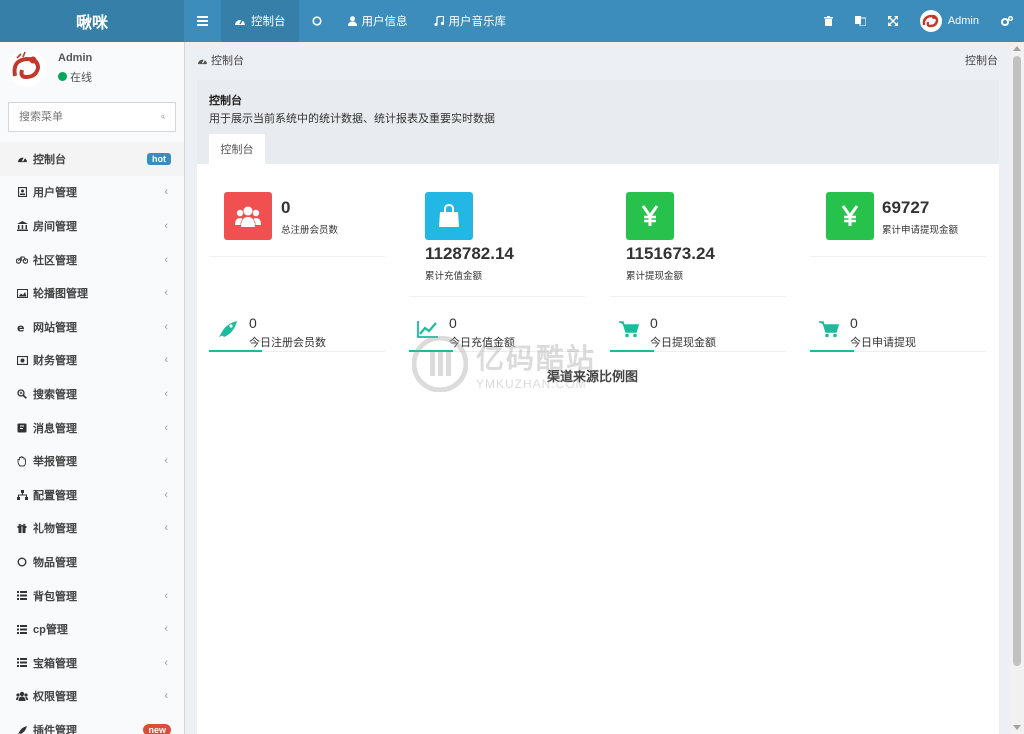 This screenshot has height=734, width=1024. What do you see at coordinates (92, 562) in the screenshot?
I see `sidebar-item: 物品管理` at bounding box center [92, 562].